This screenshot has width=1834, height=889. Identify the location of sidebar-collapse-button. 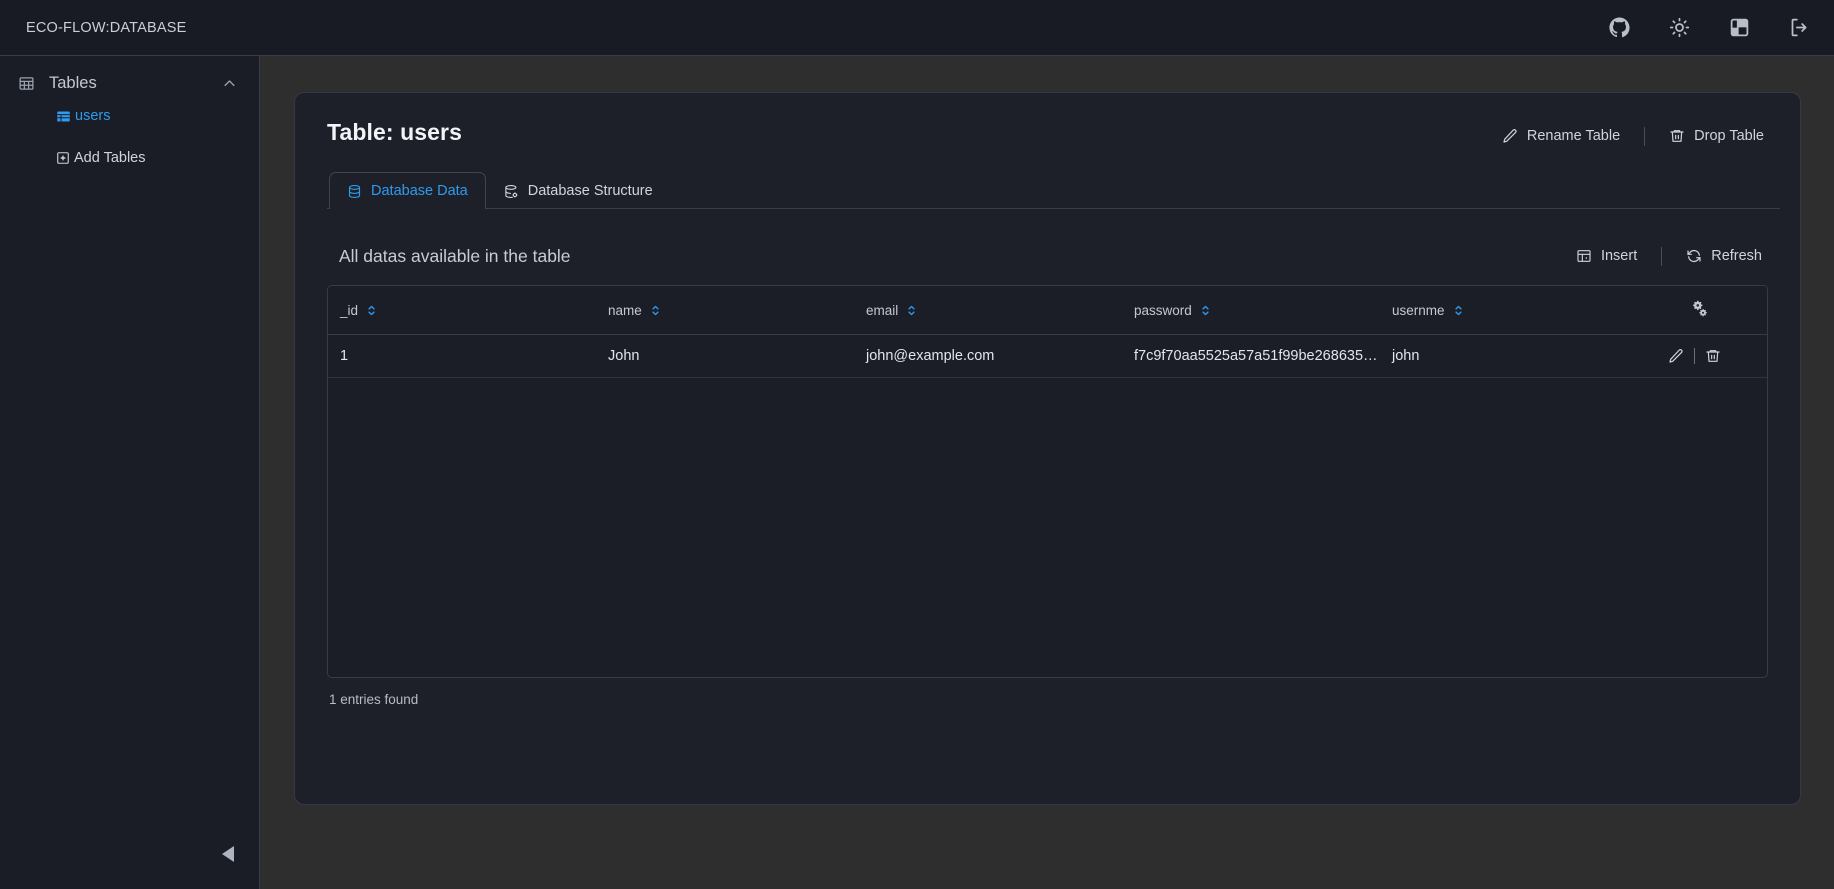
(228, 856).